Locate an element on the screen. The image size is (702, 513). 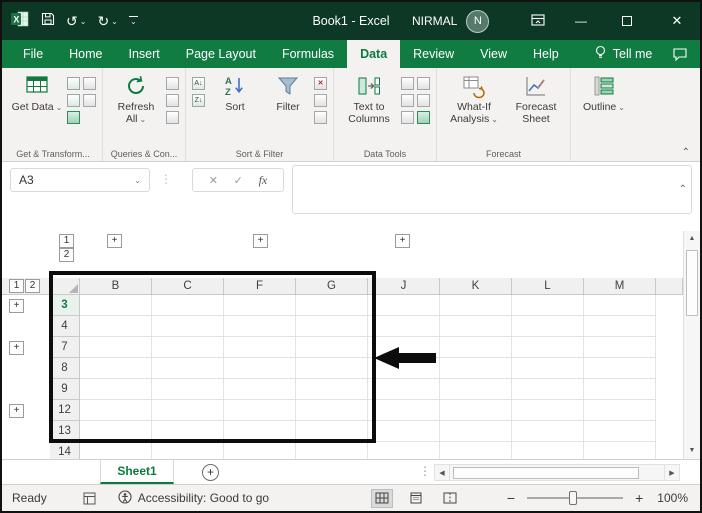
comments-icon is located at coordinates (680, 56).